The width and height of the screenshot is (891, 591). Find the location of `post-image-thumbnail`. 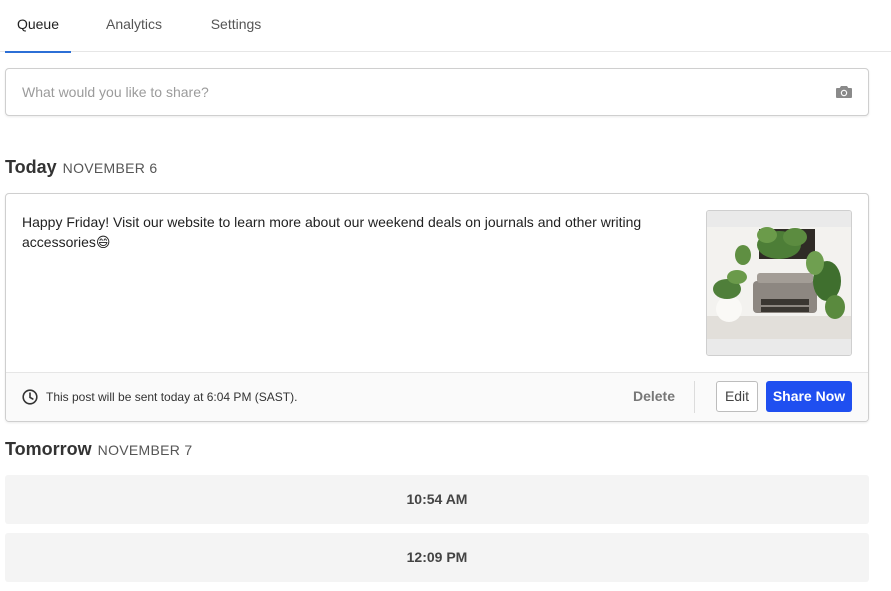

post-image-thumbnail is located at coordinates (779, 283).